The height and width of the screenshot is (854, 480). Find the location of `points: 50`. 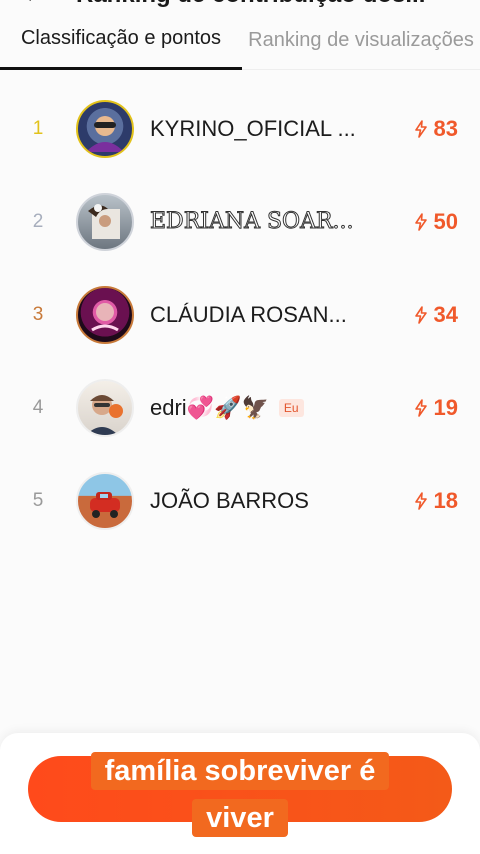

points: 50 is located at coordinates (436, 221).